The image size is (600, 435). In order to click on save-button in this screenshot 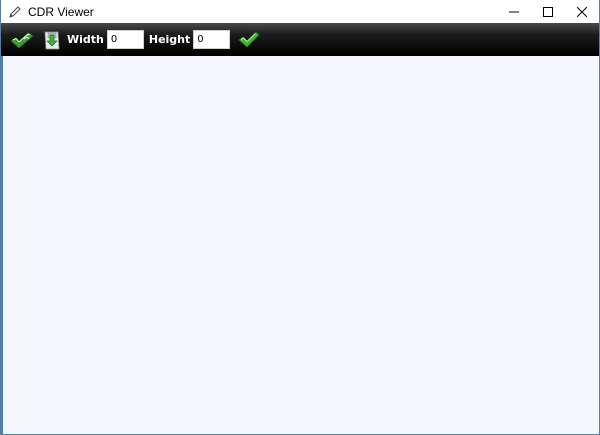, I will do `click(52, 40)`.